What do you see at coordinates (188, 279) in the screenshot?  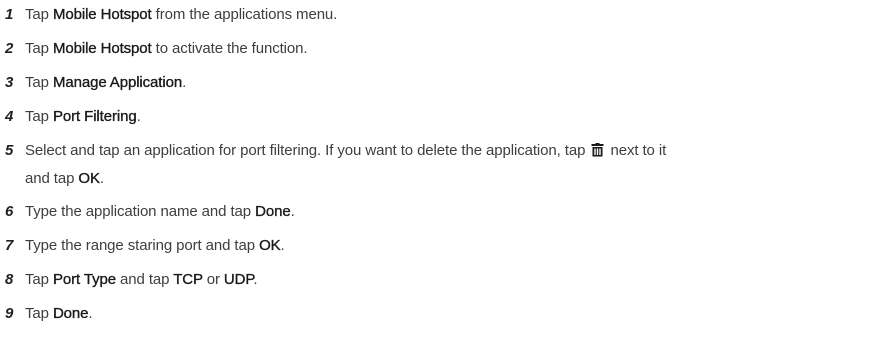 I see `option-name: TCP` at bounding box center [188, 279].